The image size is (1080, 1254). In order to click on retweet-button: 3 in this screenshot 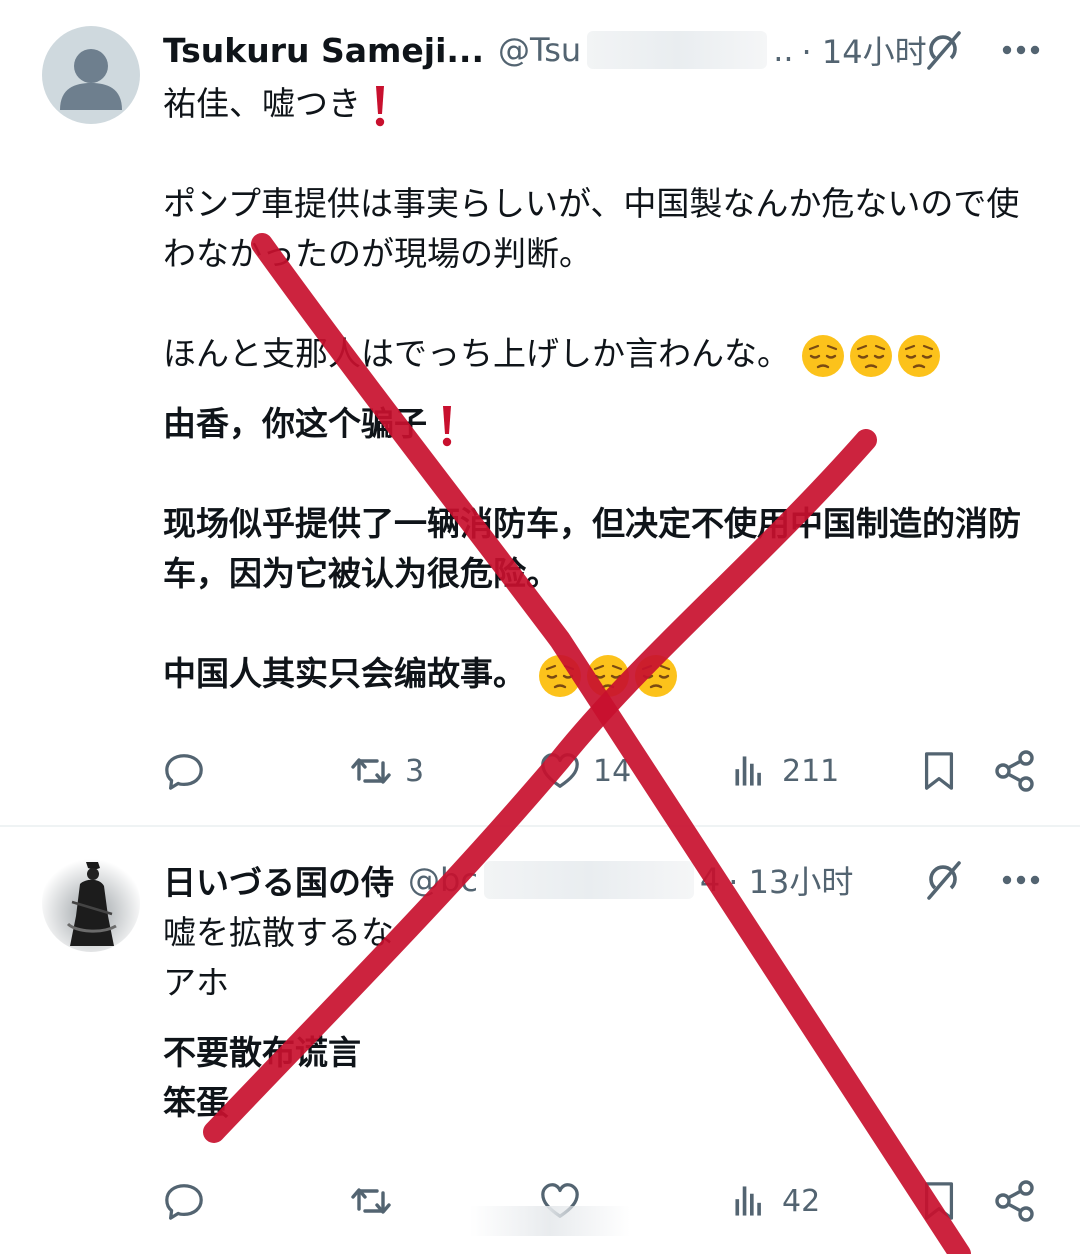, I will do `click(386, 771)`.